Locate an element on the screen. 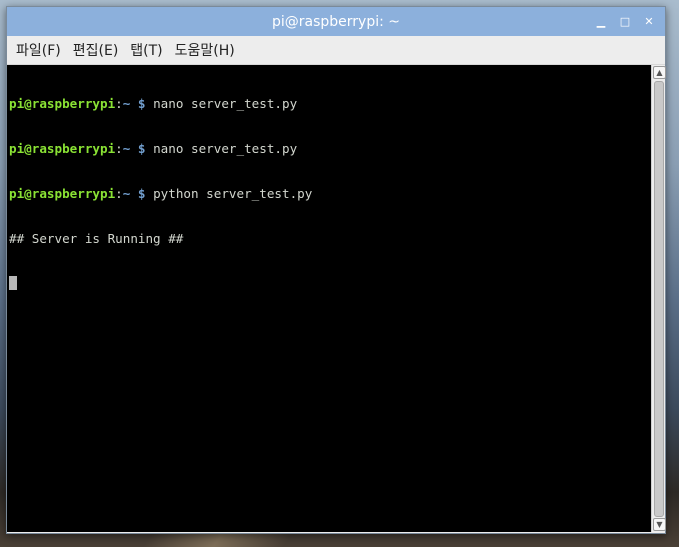 The width and height of the screenshot is (679, 547). scroll-up-arrow-icon: ▲ is located at coordinates (659, 72).